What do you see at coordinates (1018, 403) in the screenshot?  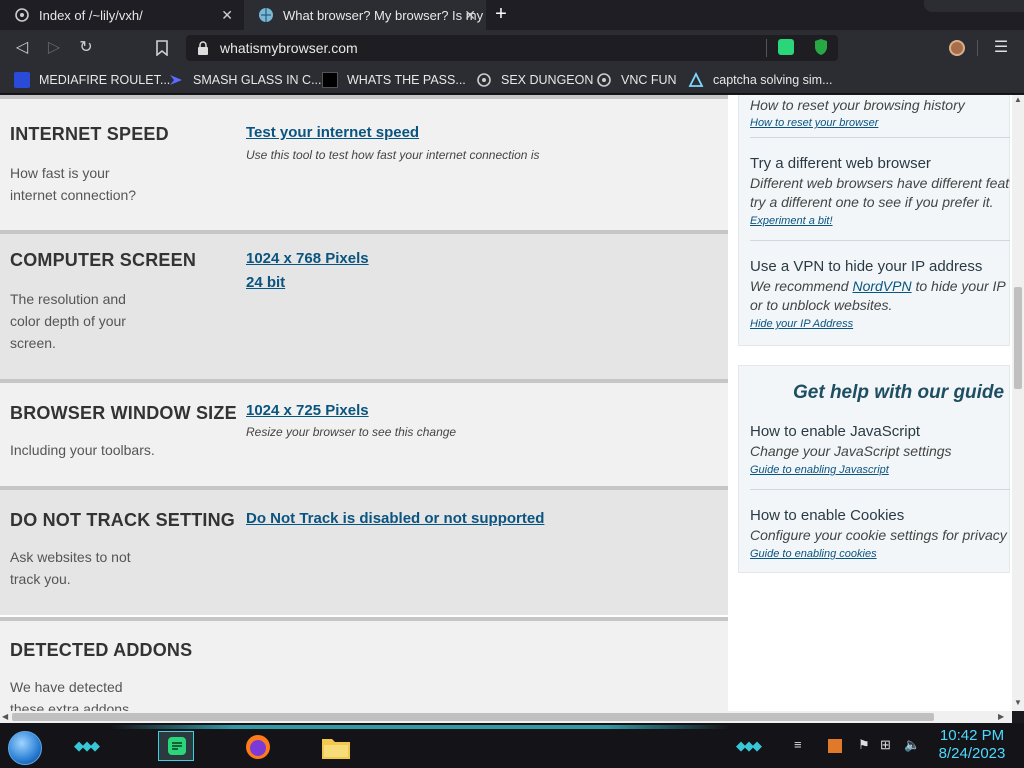 I see `vertical-scrollbar: ▲ ▼` at bounding box center [1018, 403].